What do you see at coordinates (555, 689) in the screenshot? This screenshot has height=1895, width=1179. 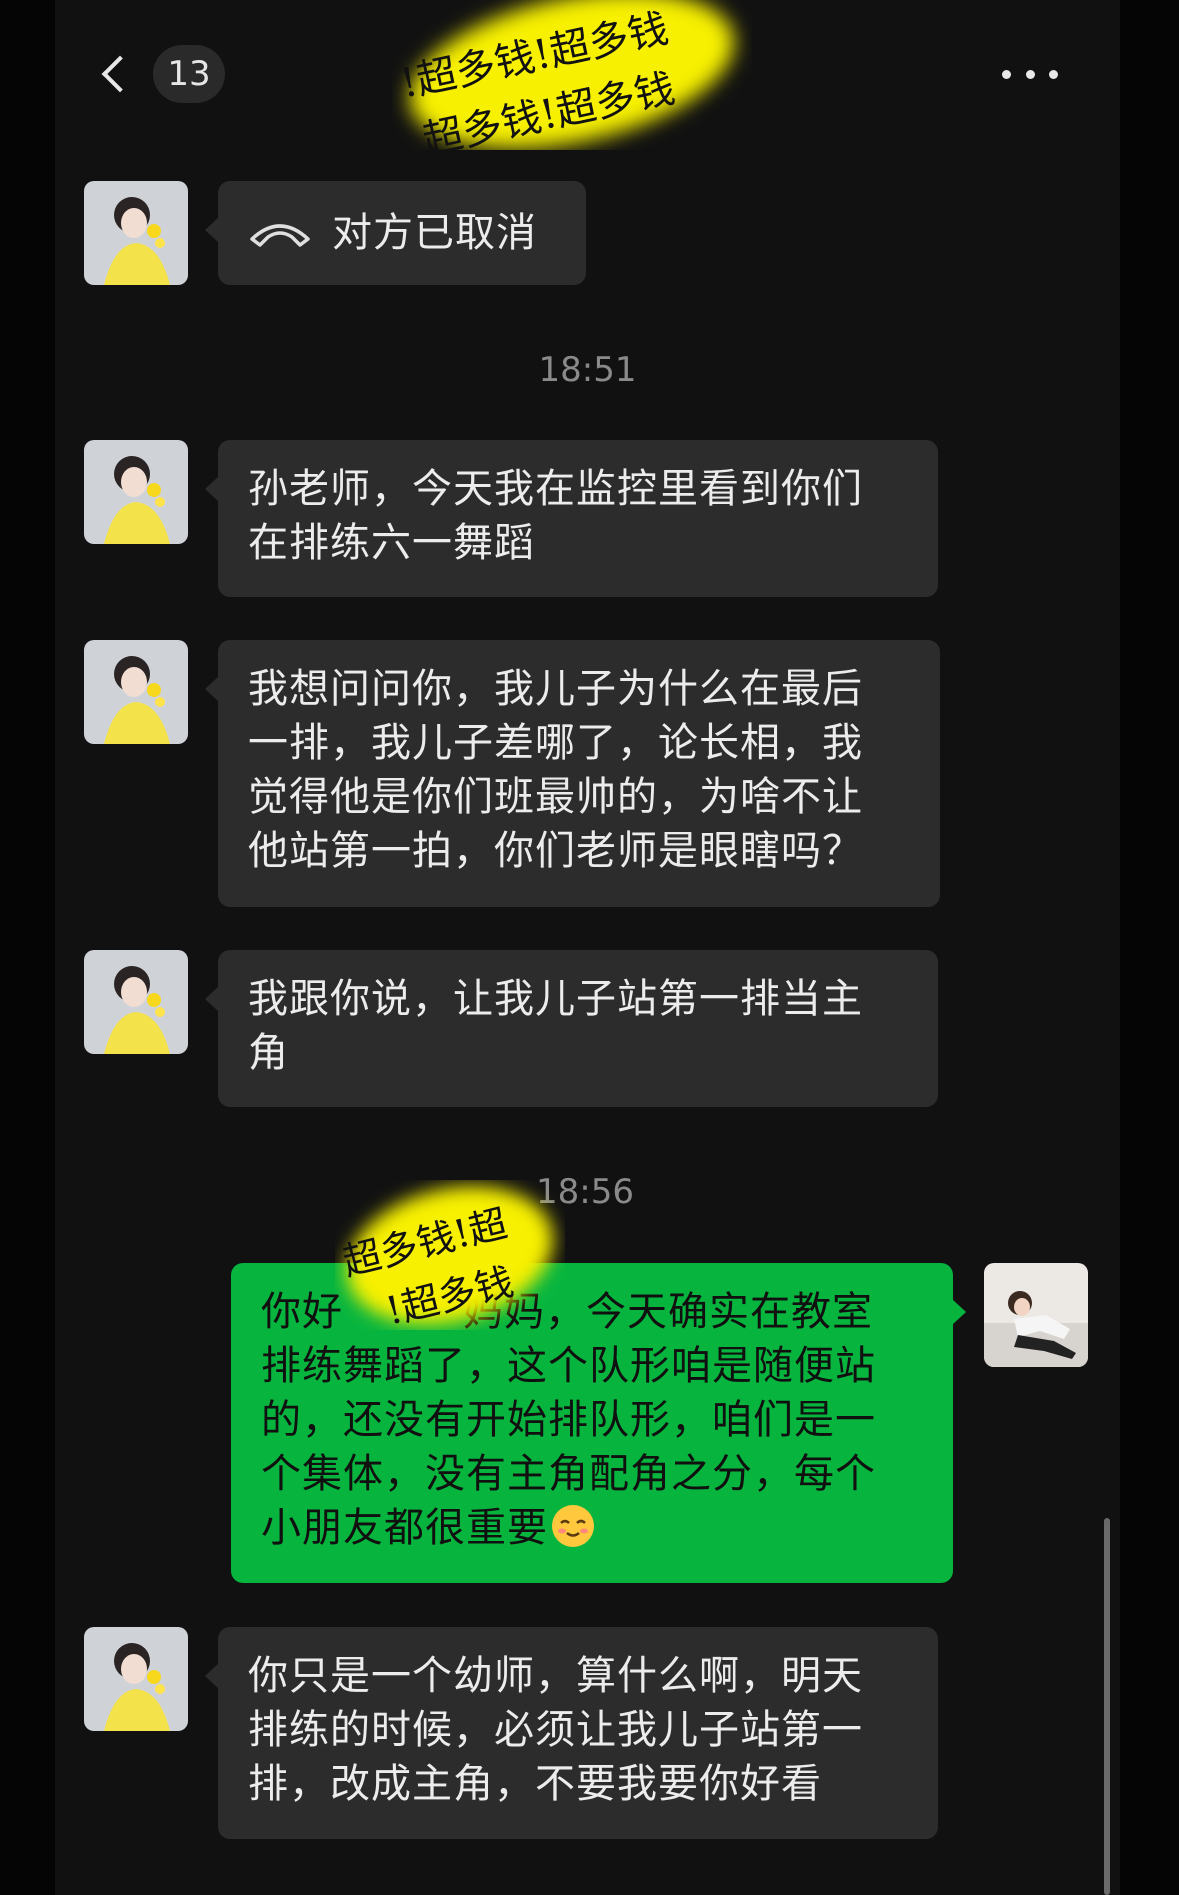 I see `message-line: 我想问问你，我儿子为什么在最后` at bounding box center [555, 689].